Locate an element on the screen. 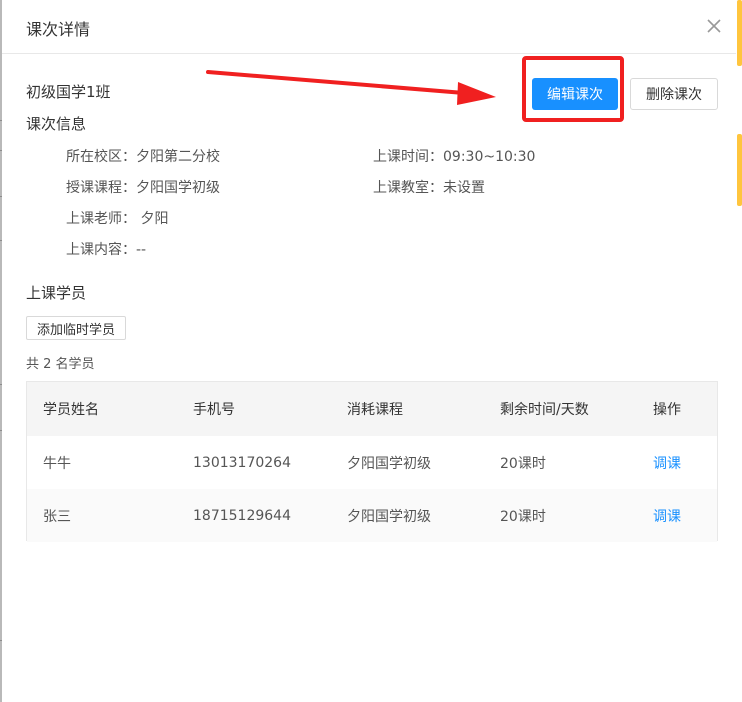  add-temp-student-button: 添加临时学员 is located at coordinates (76, 328).